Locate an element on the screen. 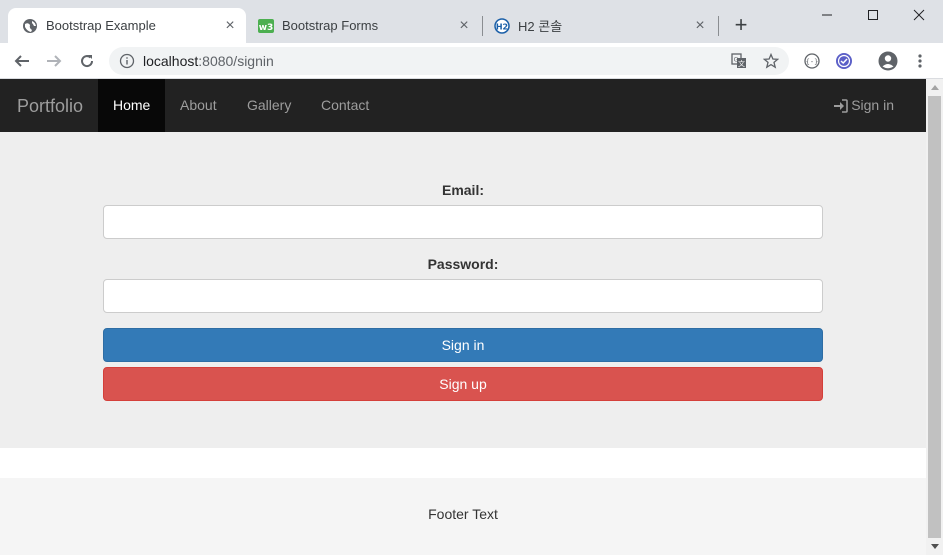 This screenshot has width=943, height=555. url-host: localhost is located at coordinates (171, 61).